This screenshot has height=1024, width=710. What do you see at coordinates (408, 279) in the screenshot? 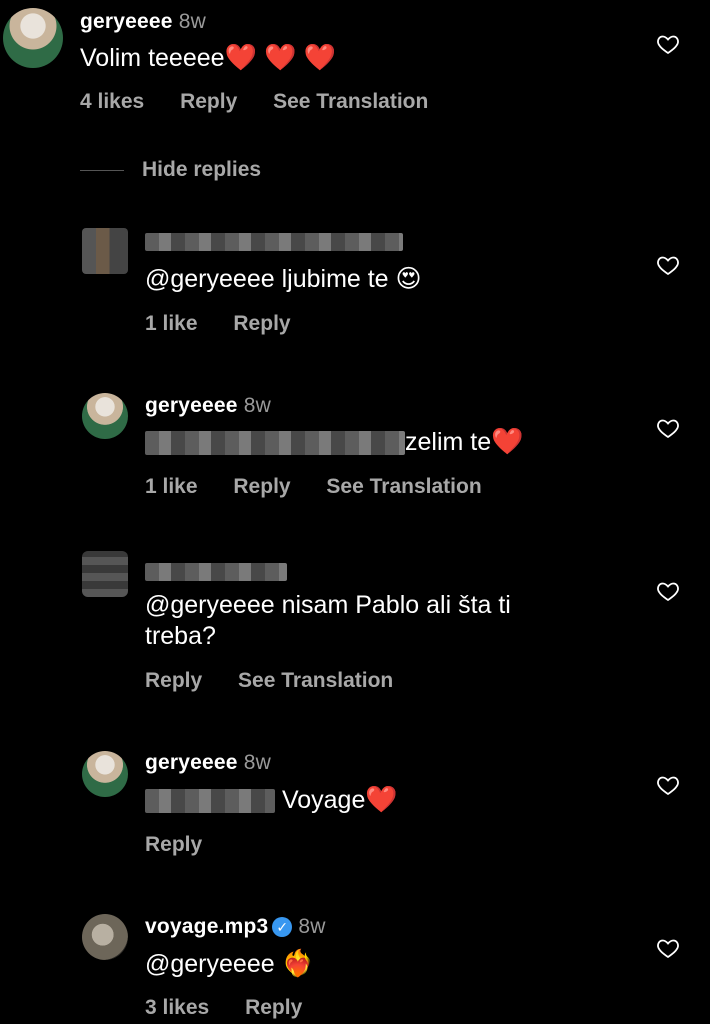
I see `heart-eyes-emoji: 😍` at bounding box center [408, 279].